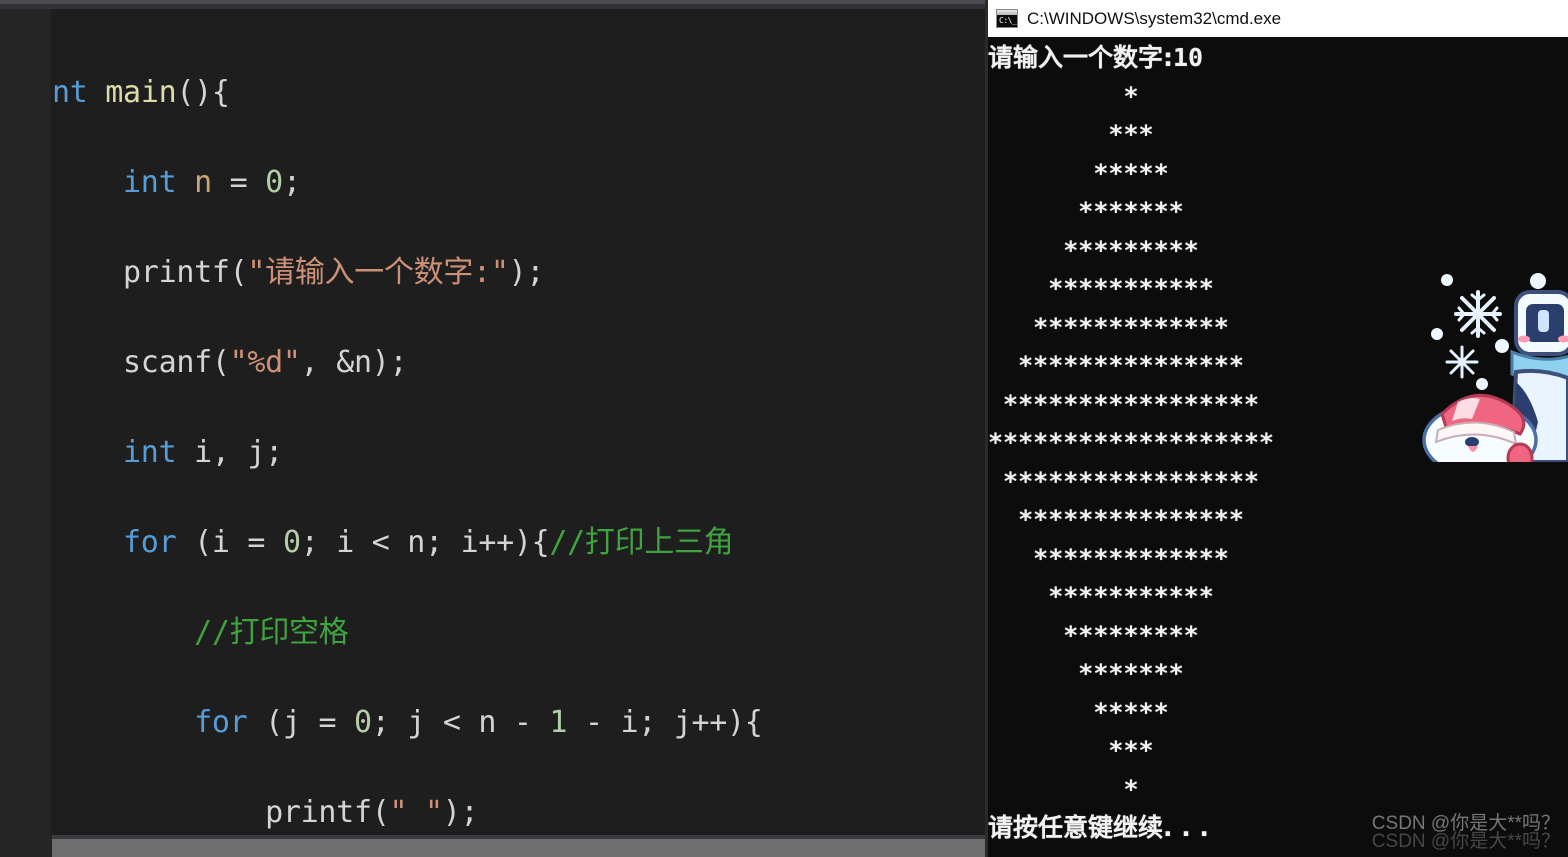 This screenshot has height=857, width=1568. What do you see at coordinates (372, 812) in the screenshot?
I see `code-line: printf(" ");` at bounding box center [372, 812].